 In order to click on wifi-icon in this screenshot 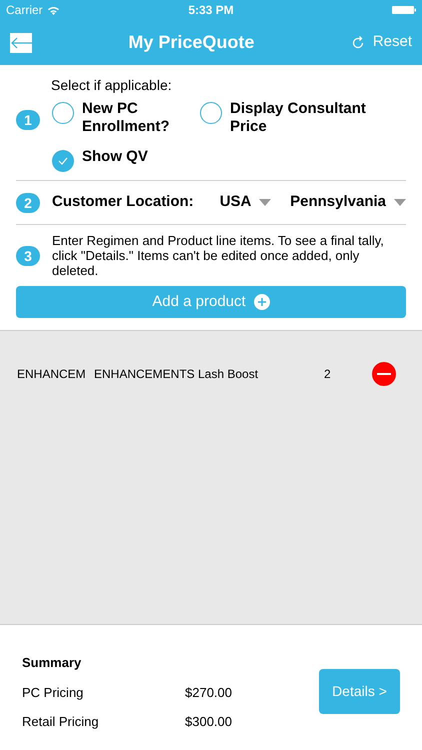, I will do `click(53, 10)`.